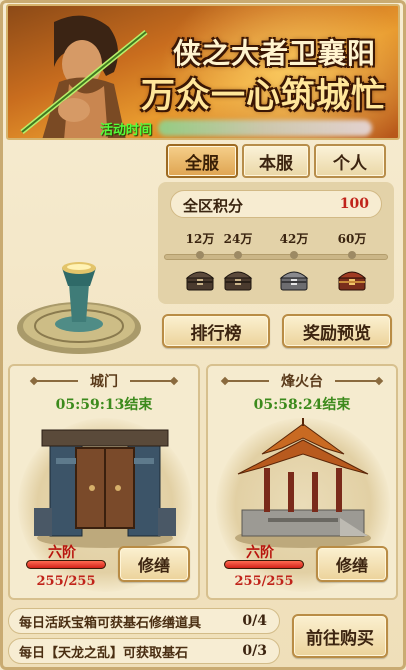  I want to click on milestone-label: 24万, so click(238, 239).